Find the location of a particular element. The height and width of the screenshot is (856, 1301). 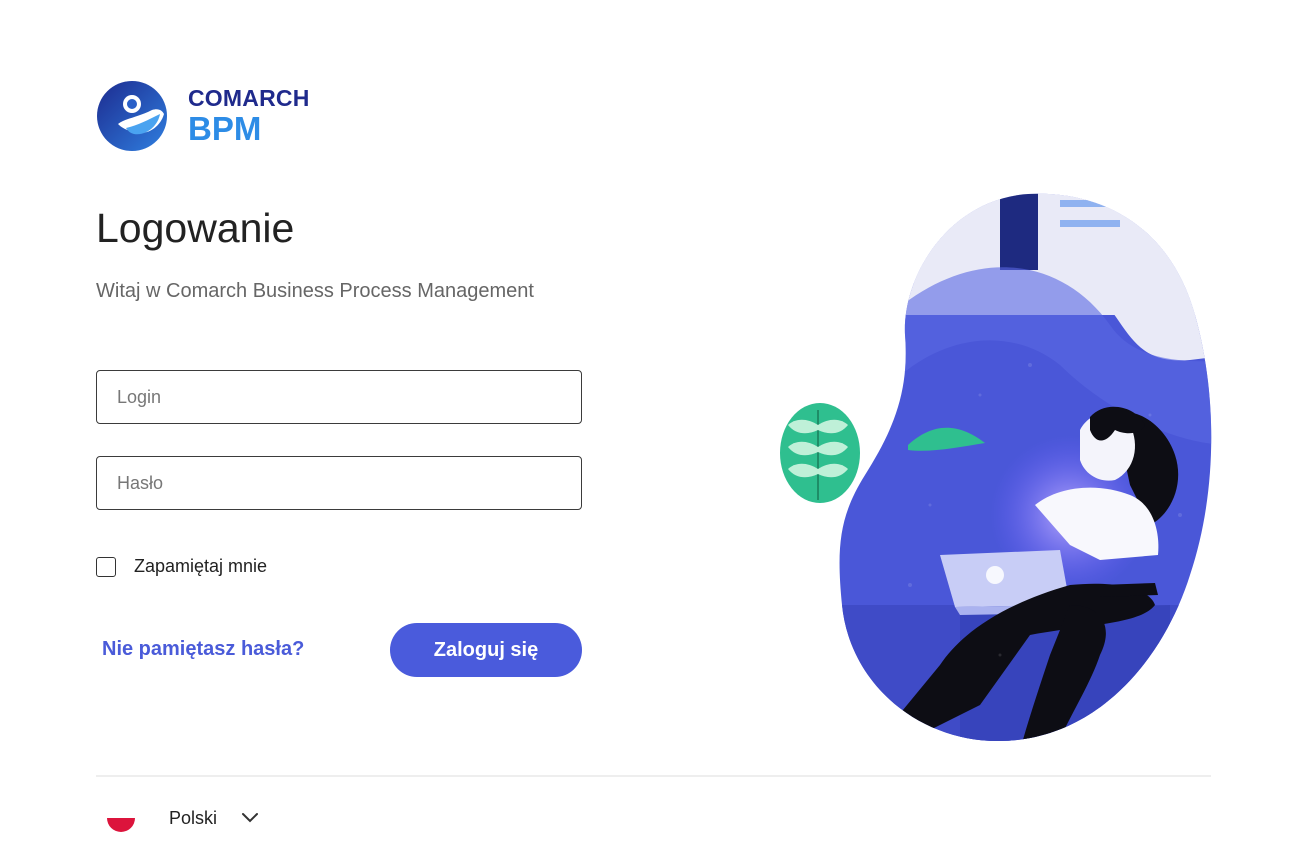

remember-me-checkbox is located at coordinates (106, 566).